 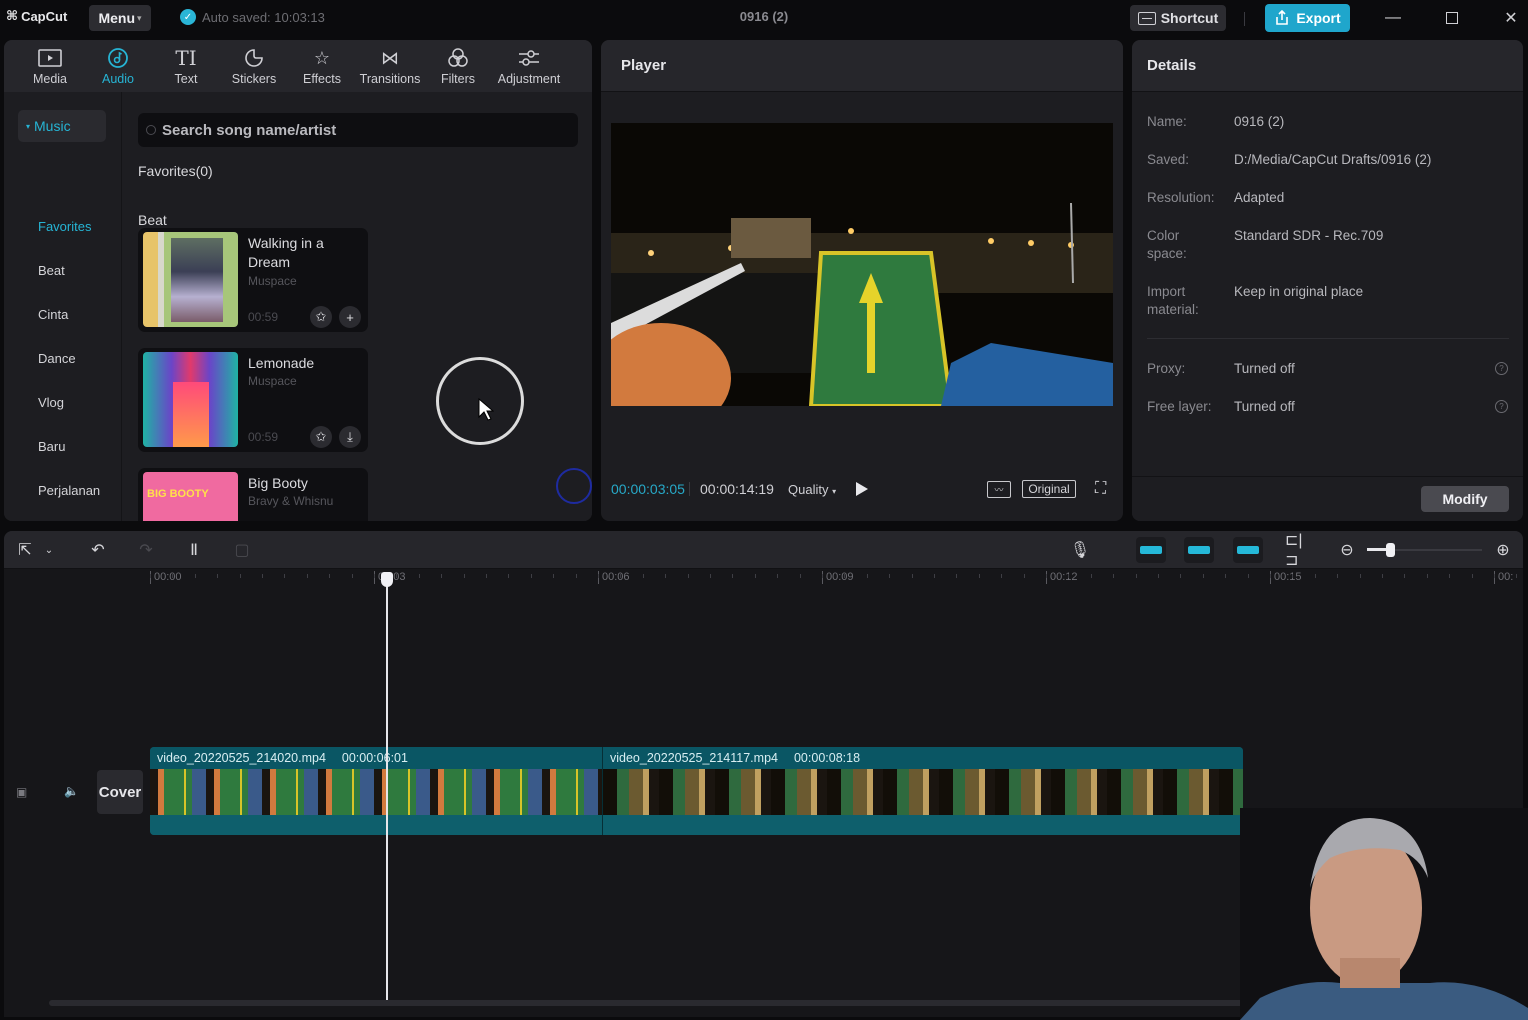 I want to click on record-audio-button: 🎙, so click(x=1080, y=550).